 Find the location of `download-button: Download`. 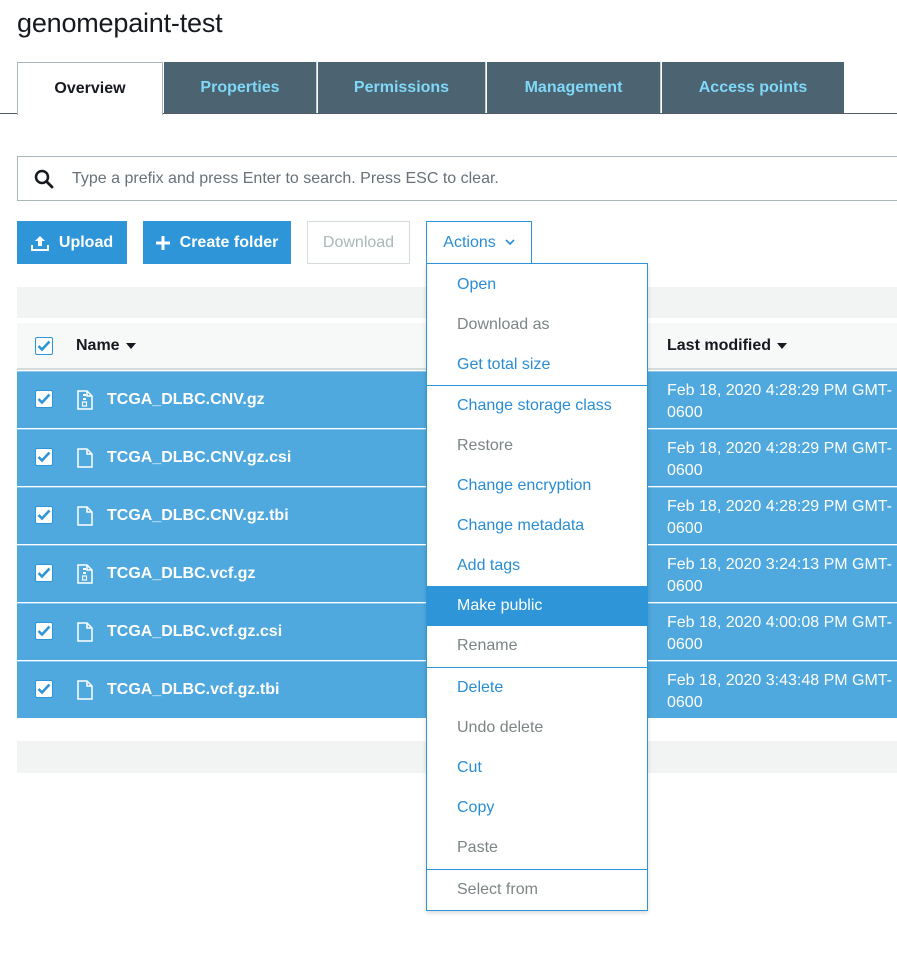

download-button: Download is located at coordinates (358, 242).